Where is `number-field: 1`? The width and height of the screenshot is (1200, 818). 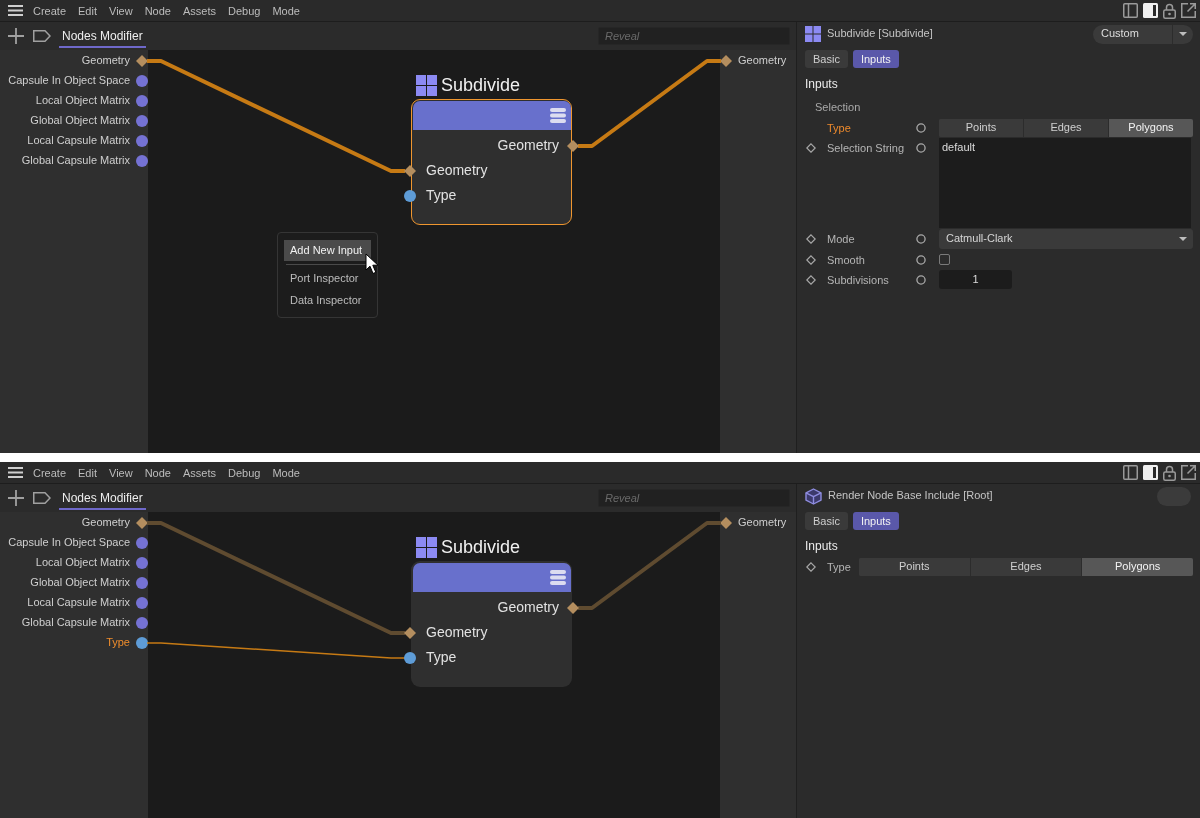
number-field: 1 is located at coordinates (975, 279).